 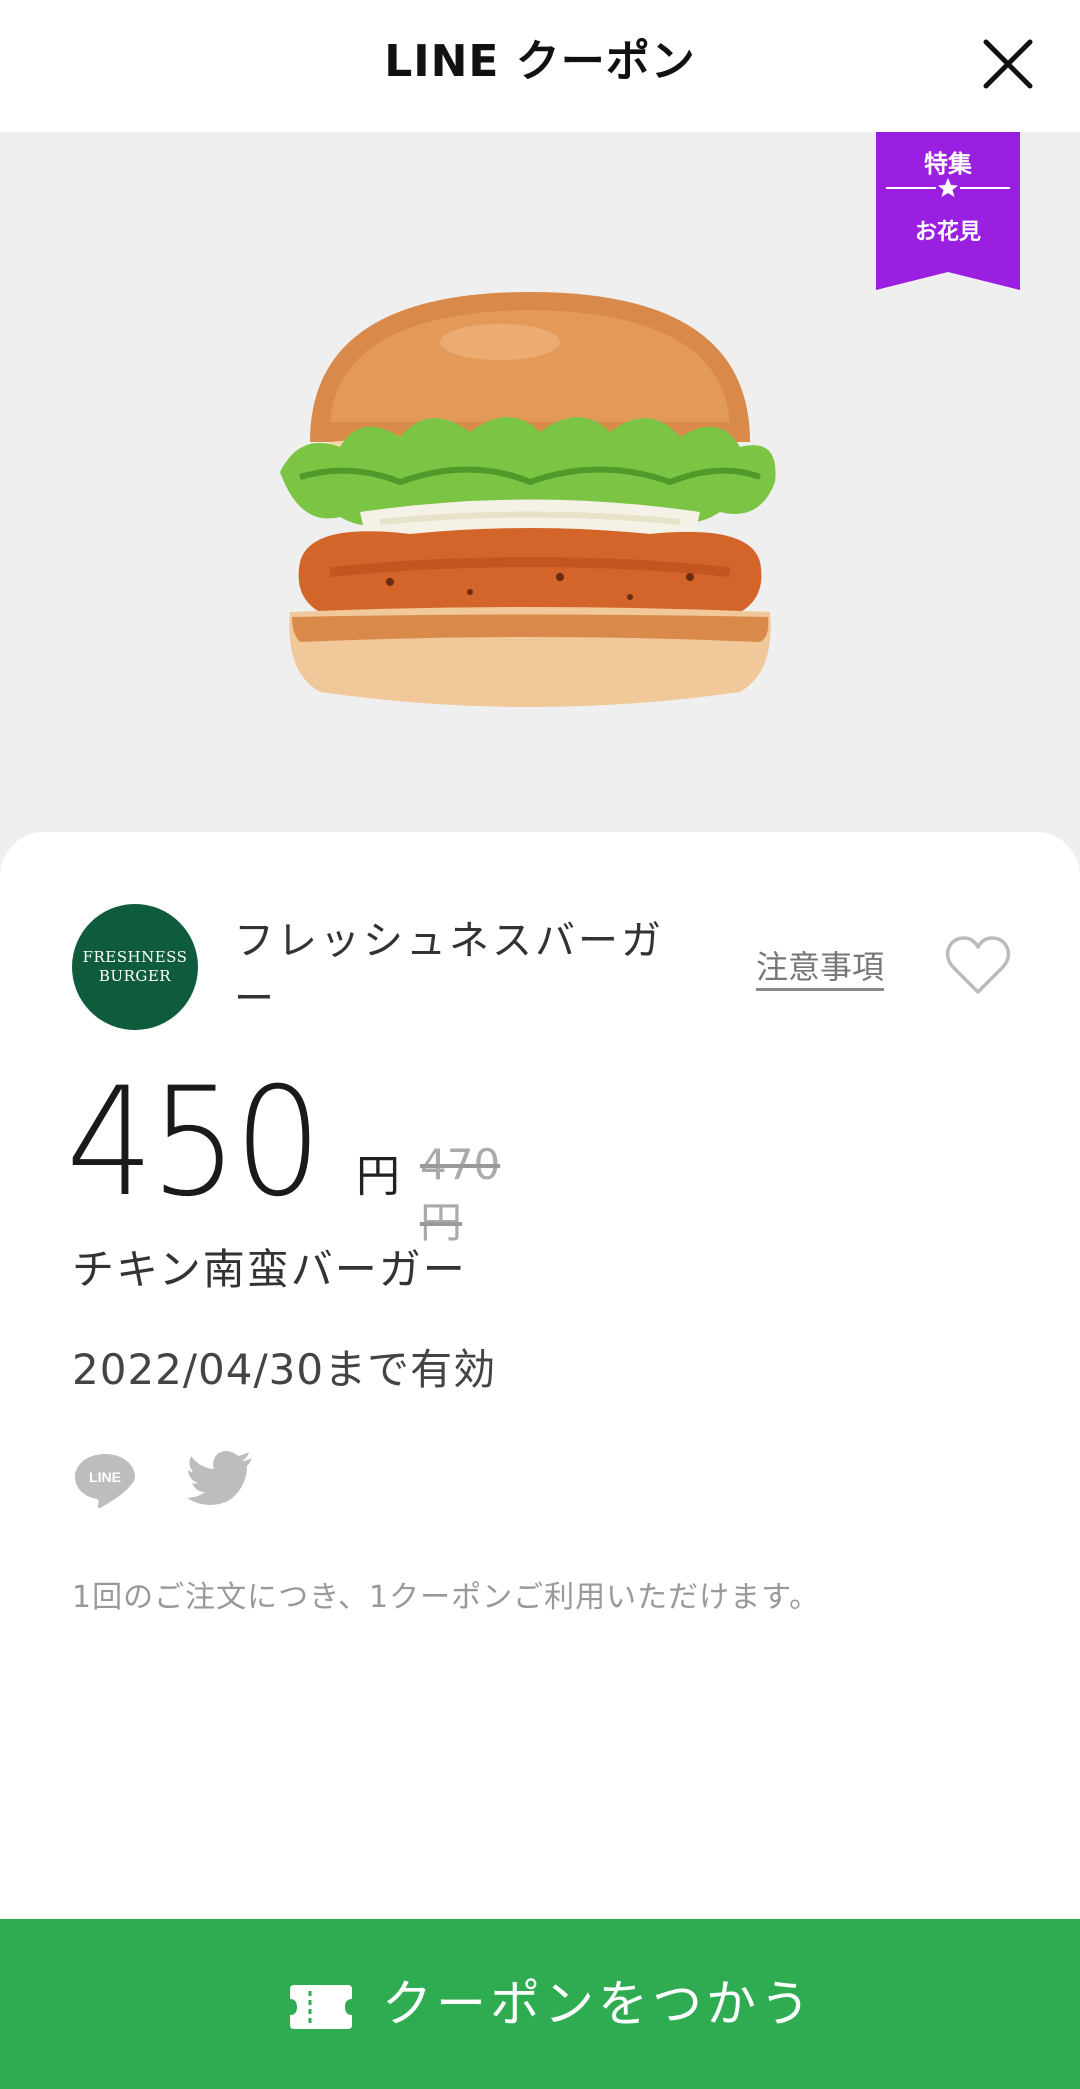 What do you see at coordinates (948, 164) in the screenshot?
I see `ribbon-title: 特集` at bounding box center [948, 164].